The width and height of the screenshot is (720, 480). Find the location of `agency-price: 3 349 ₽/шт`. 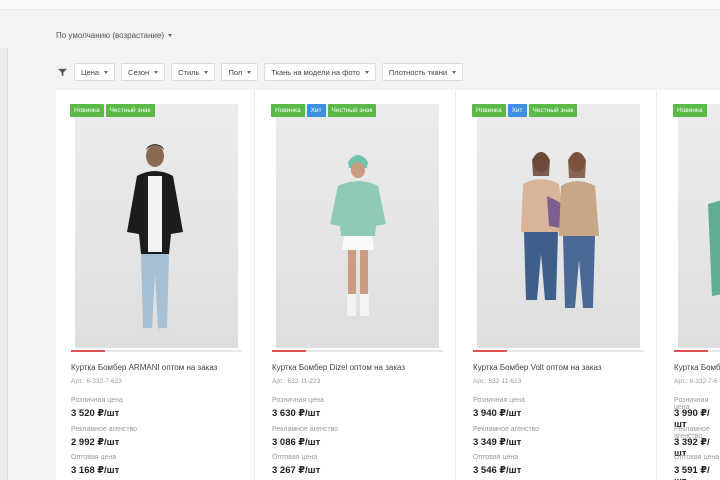

agency-price: 3 349 ₽/шт is located at coordinates (497, 442).